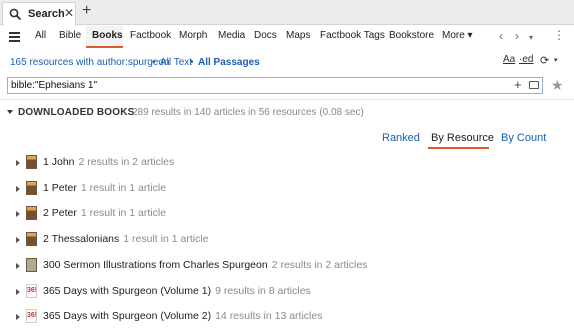 The height and width of the screenshot is (329, 574). Describe the element at coordinates (86, 11) in the screenshot. I see `new-tab-button: +` at that location.